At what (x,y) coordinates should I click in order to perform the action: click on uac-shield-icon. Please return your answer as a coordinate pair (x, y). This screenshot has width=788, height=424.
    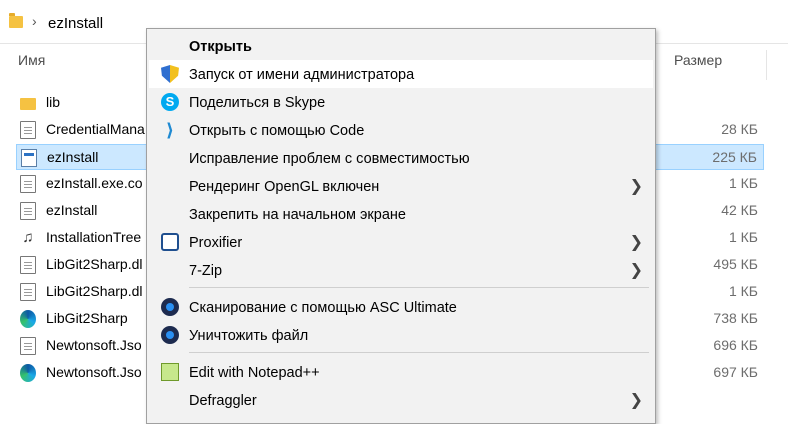
    Looking at the image, I should click on (170, 74).